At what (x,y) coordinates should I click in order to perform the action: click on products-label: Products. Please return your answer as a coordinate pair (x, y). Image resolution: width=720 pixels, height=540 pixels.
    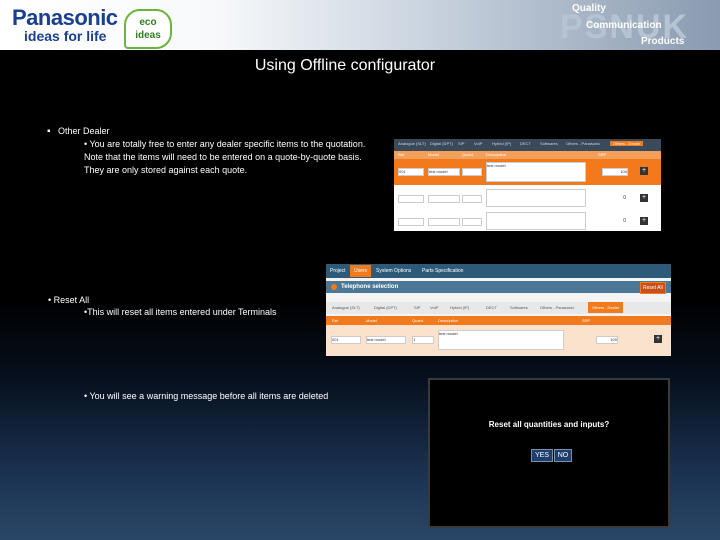
    Looking at the image, I should click on (663, 41).